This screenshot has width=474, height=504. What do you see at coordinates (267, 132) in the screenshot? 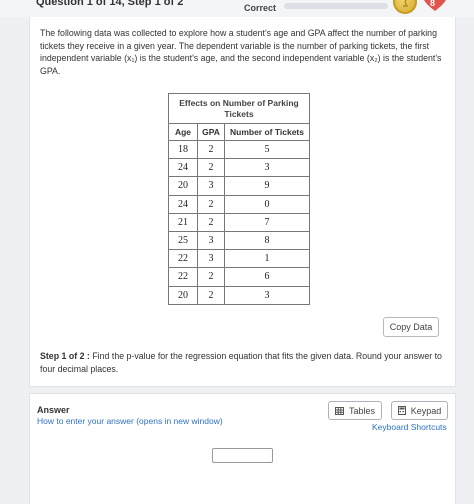
I see `col-header-tickets: Number of Tickets` at bounding box center [267, 132].